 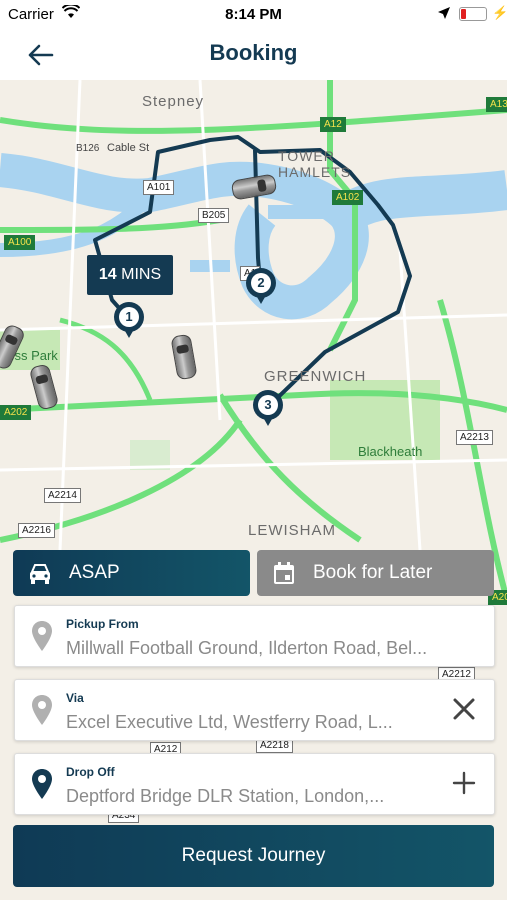 What do you see at coordinates (499, 12) in the screenshot?
I see `charging-bolt-icon: ⚡` at bounding box center [499, 12].